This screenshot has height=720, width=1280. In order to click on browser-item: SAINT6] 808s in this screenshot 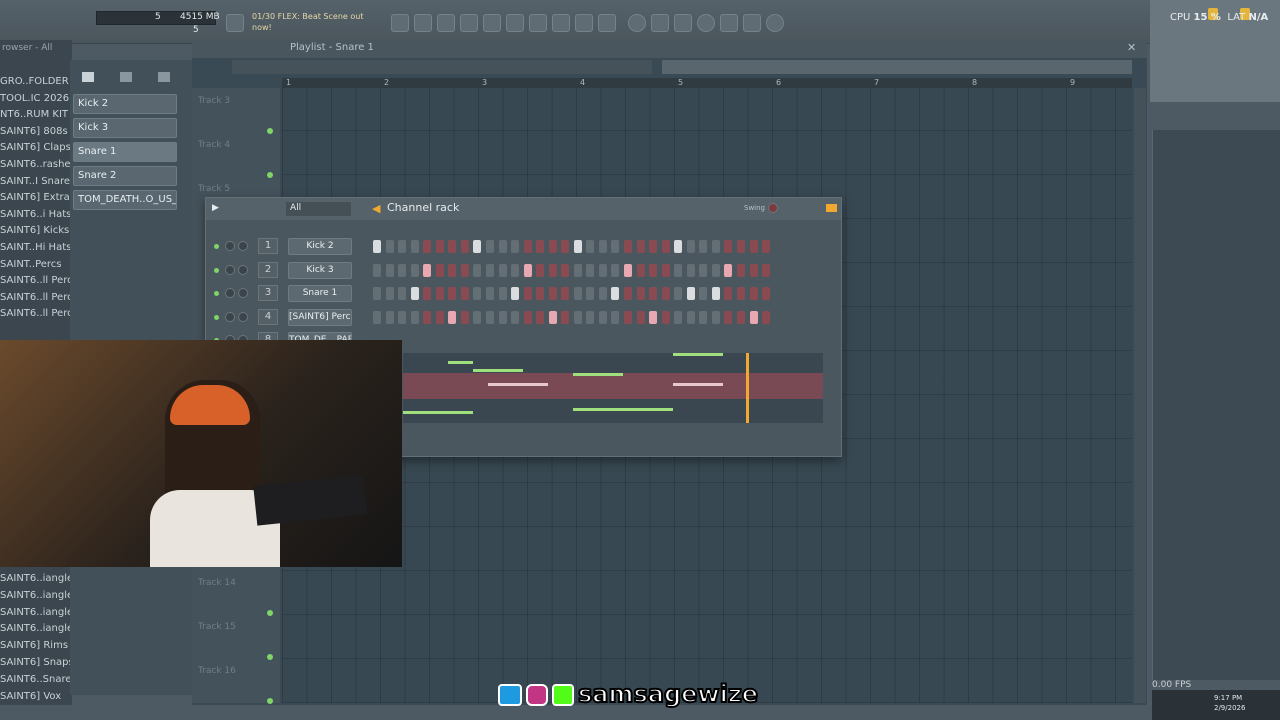, I will do `click(36, 134)`.